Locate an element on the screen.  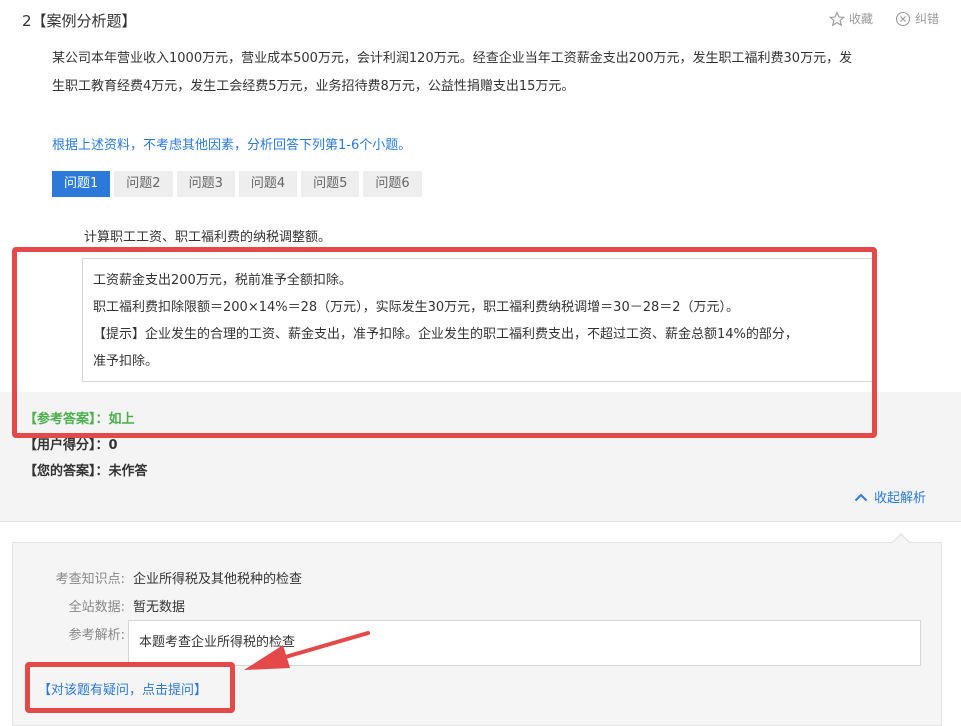
knowledge-point-label: 考查知识点: is located at coordinates (90, 579).